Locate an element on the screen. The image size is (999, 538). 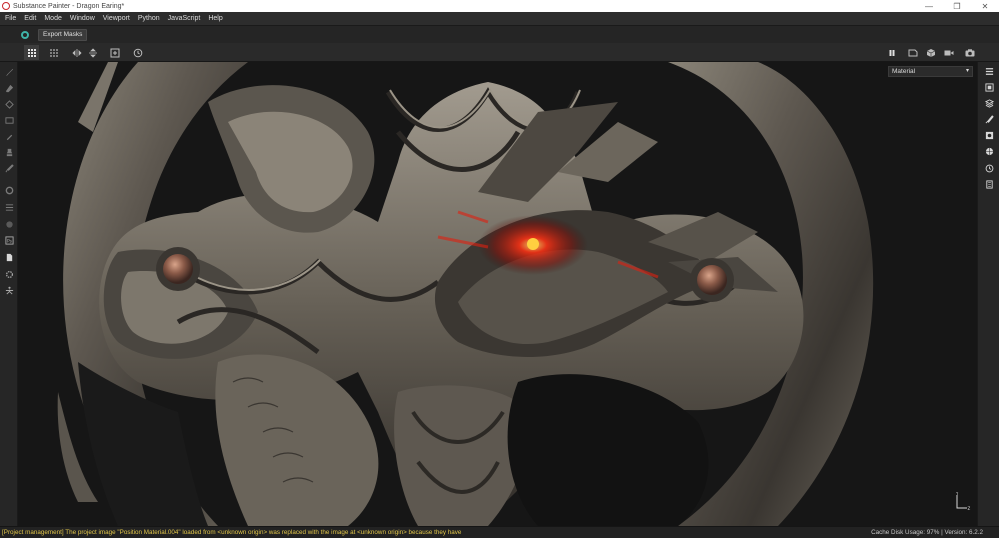
cache-disk-label: Cache Disk Usage: is located at coordinates (898, 532).